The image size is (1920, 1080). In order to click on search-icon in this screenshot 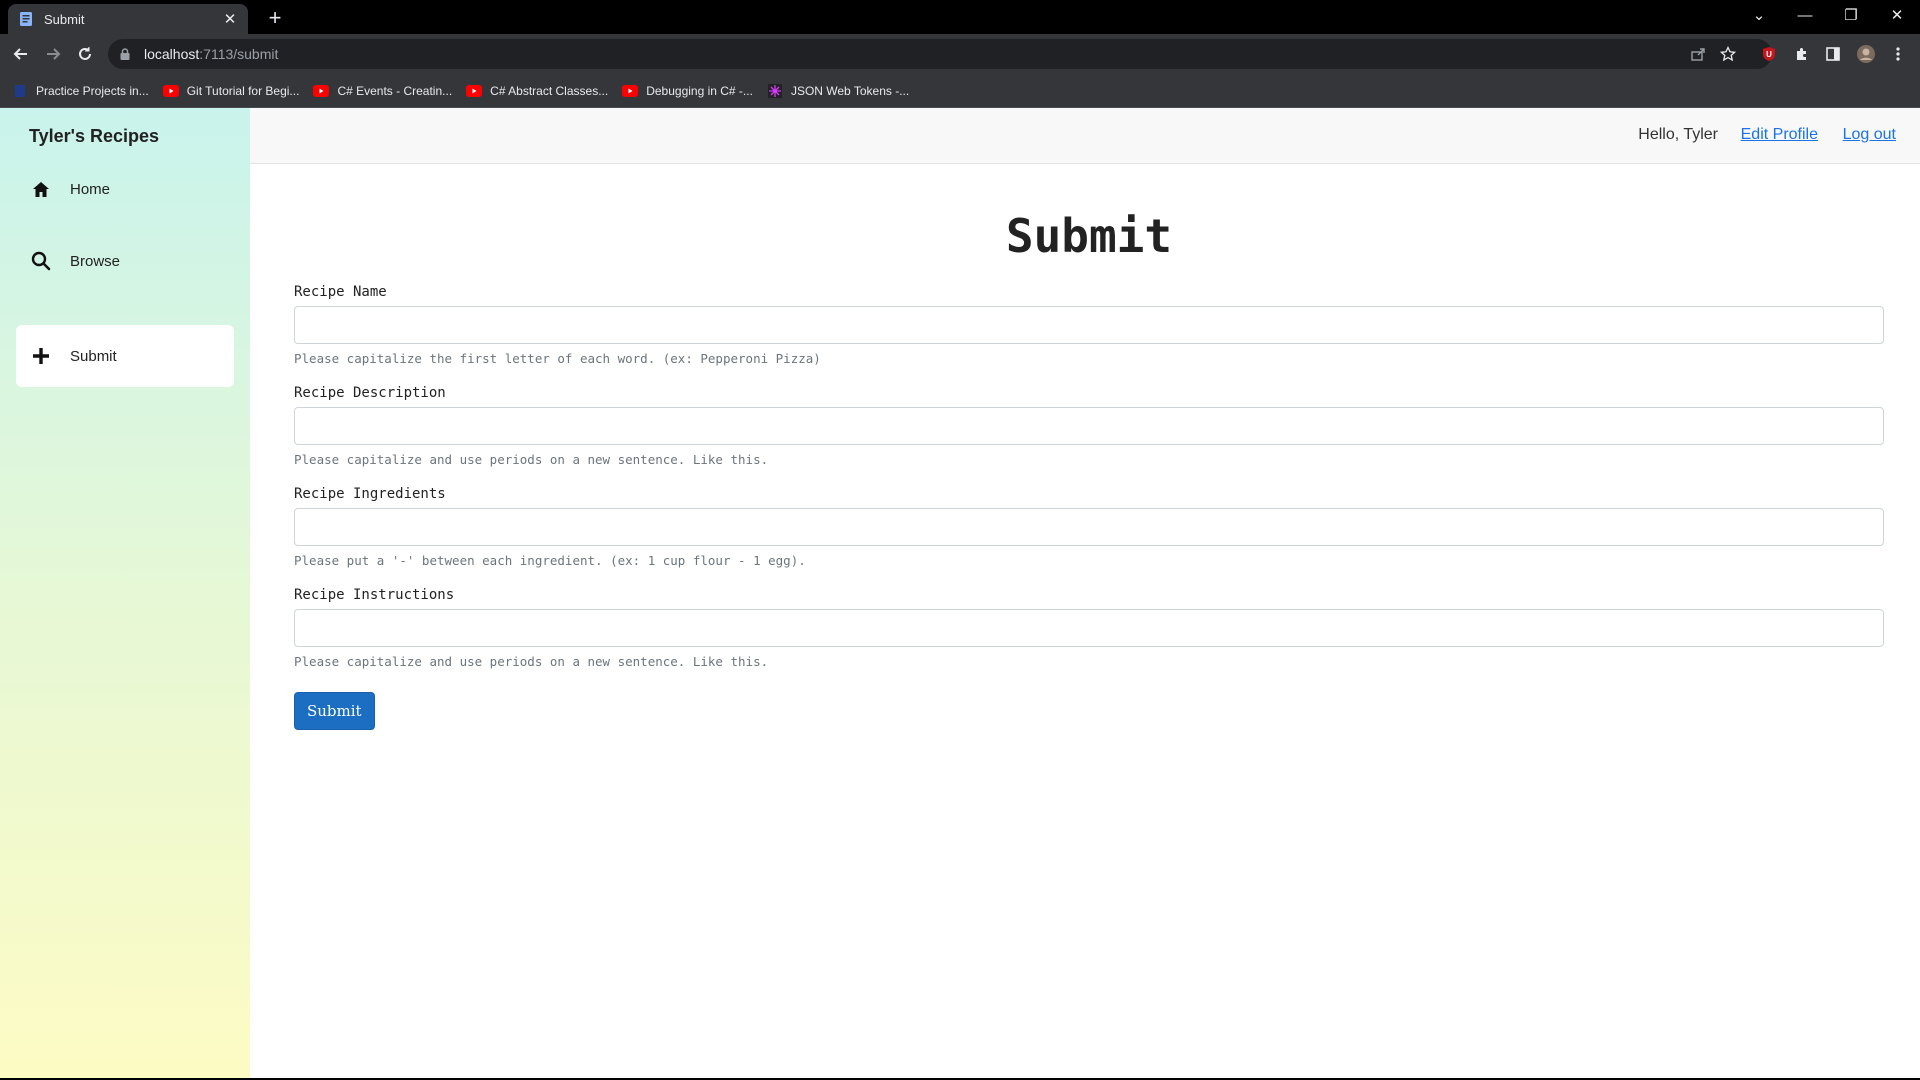, I will do `click(41, 261)`.